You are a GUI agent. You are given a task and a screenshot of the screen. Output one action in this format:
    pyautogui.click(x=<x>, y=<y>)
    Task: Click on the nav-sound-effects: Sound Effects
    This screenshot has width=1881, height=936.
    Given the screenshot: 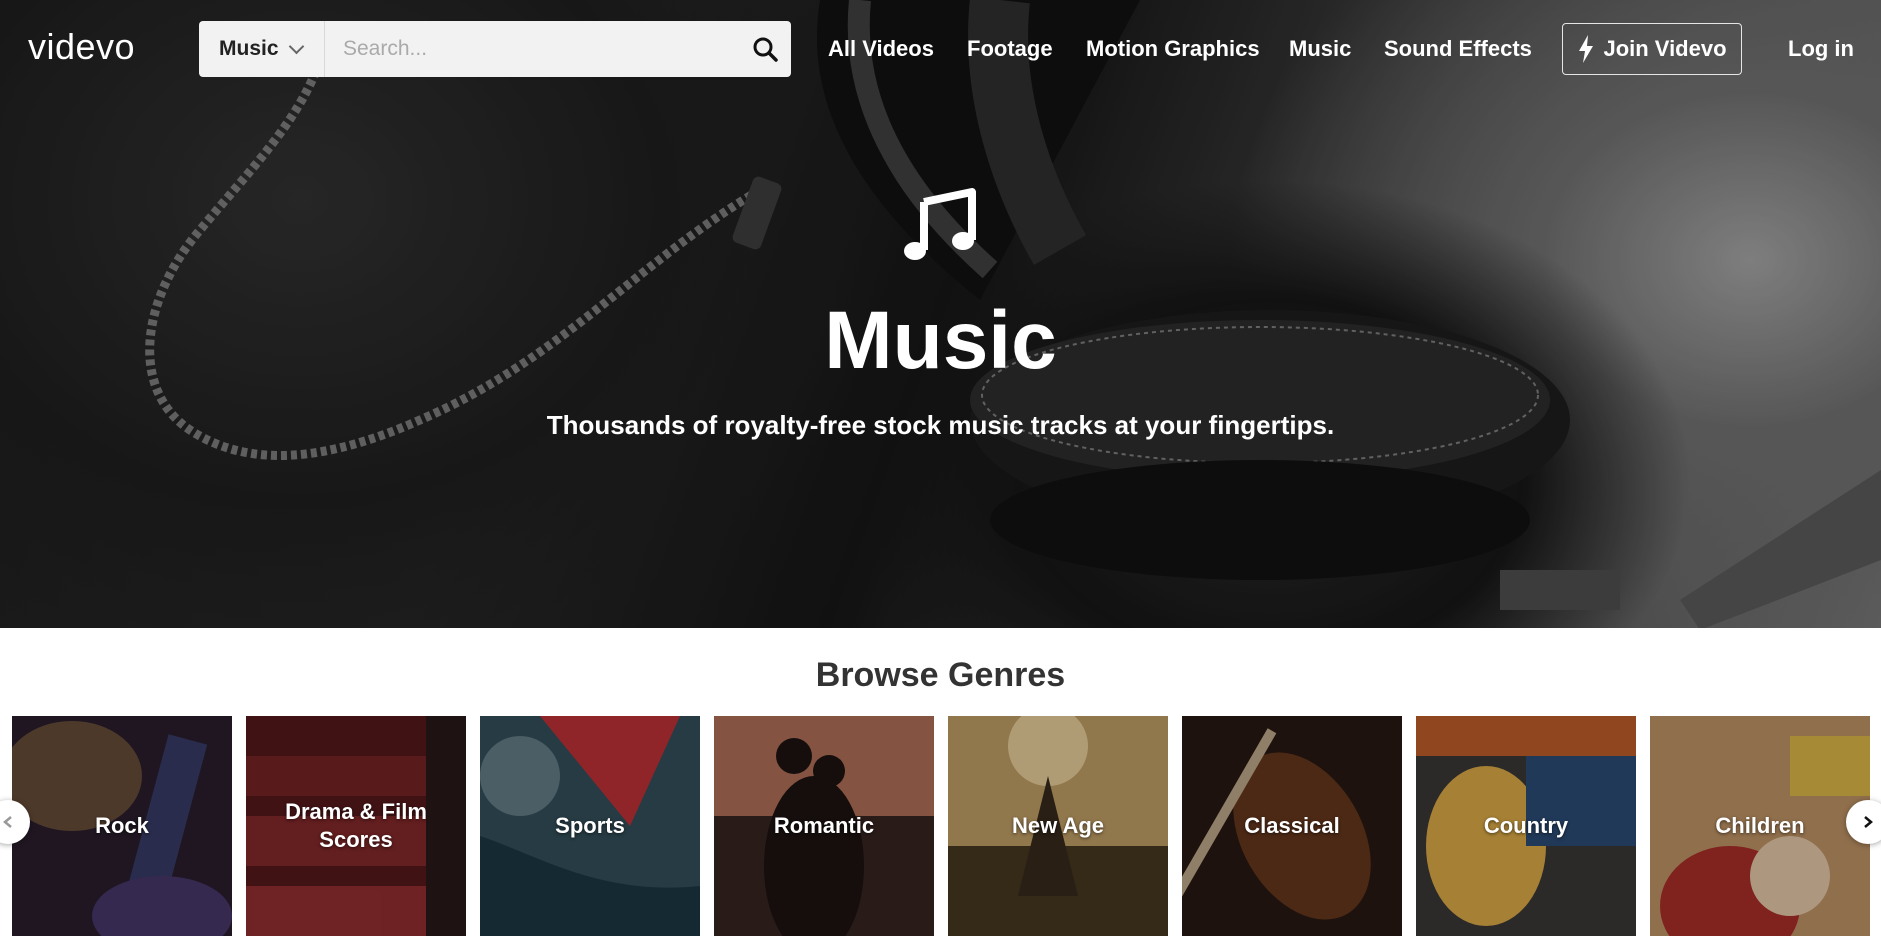 What is the action you would take?
    pyautogui.click(x=1458, y=49)
    